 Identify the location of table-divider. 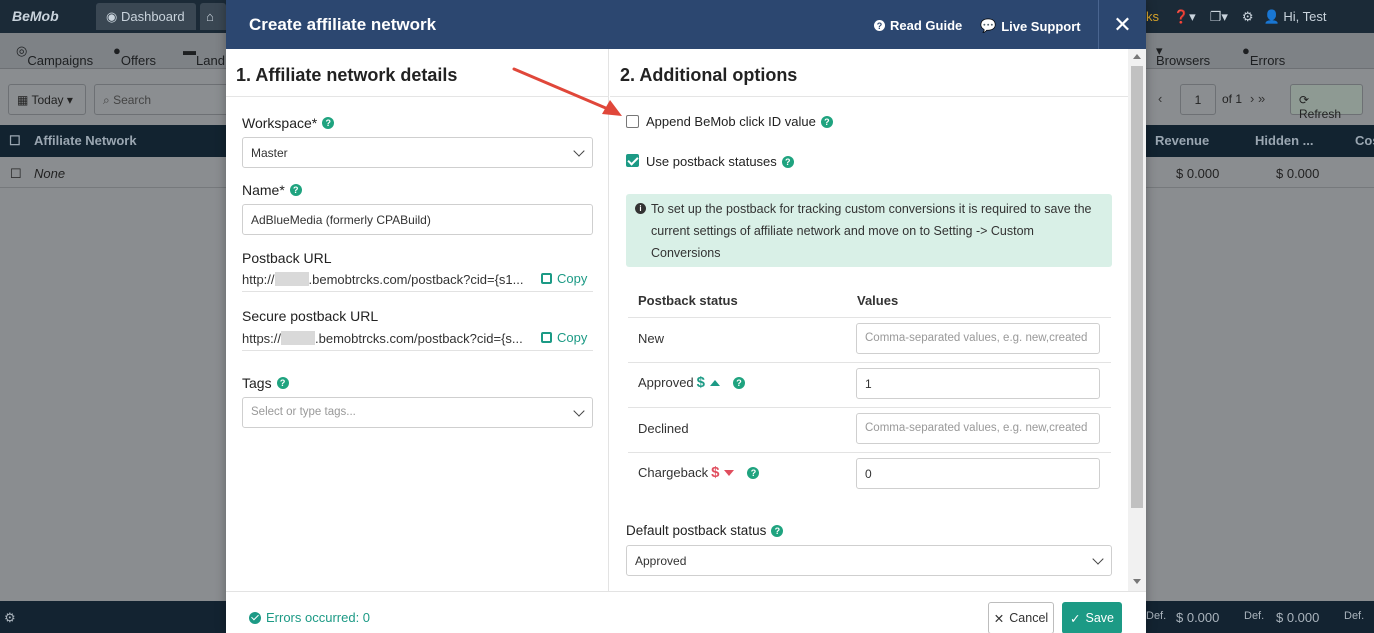
(869, 407).